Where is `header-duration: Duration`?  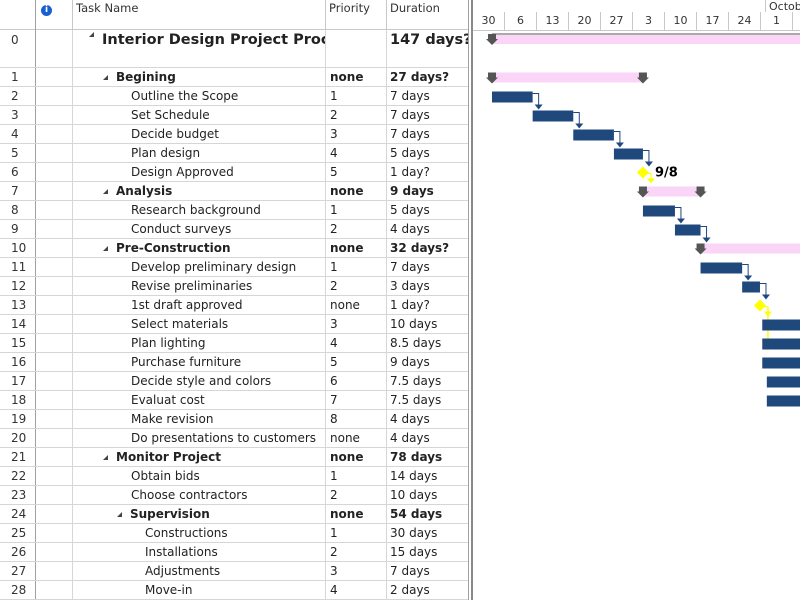
header-duration: Duration is located at coordinates (427, 15).